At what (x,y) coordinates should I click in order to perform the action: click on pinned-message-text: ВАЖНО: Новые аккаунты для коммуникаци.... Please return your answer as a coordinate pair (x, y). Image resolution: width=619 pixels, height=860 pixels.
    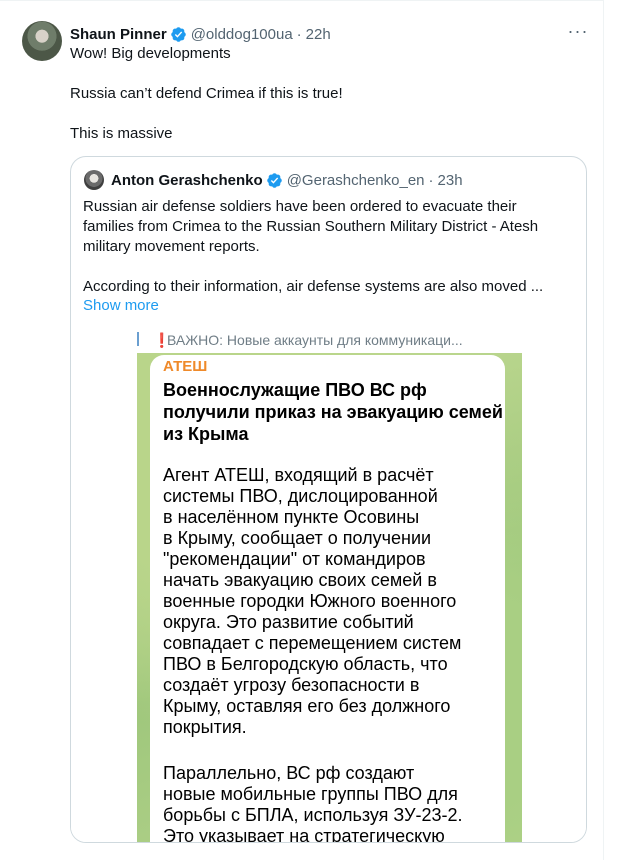
    Looking at the image, I should click on (315, 340).